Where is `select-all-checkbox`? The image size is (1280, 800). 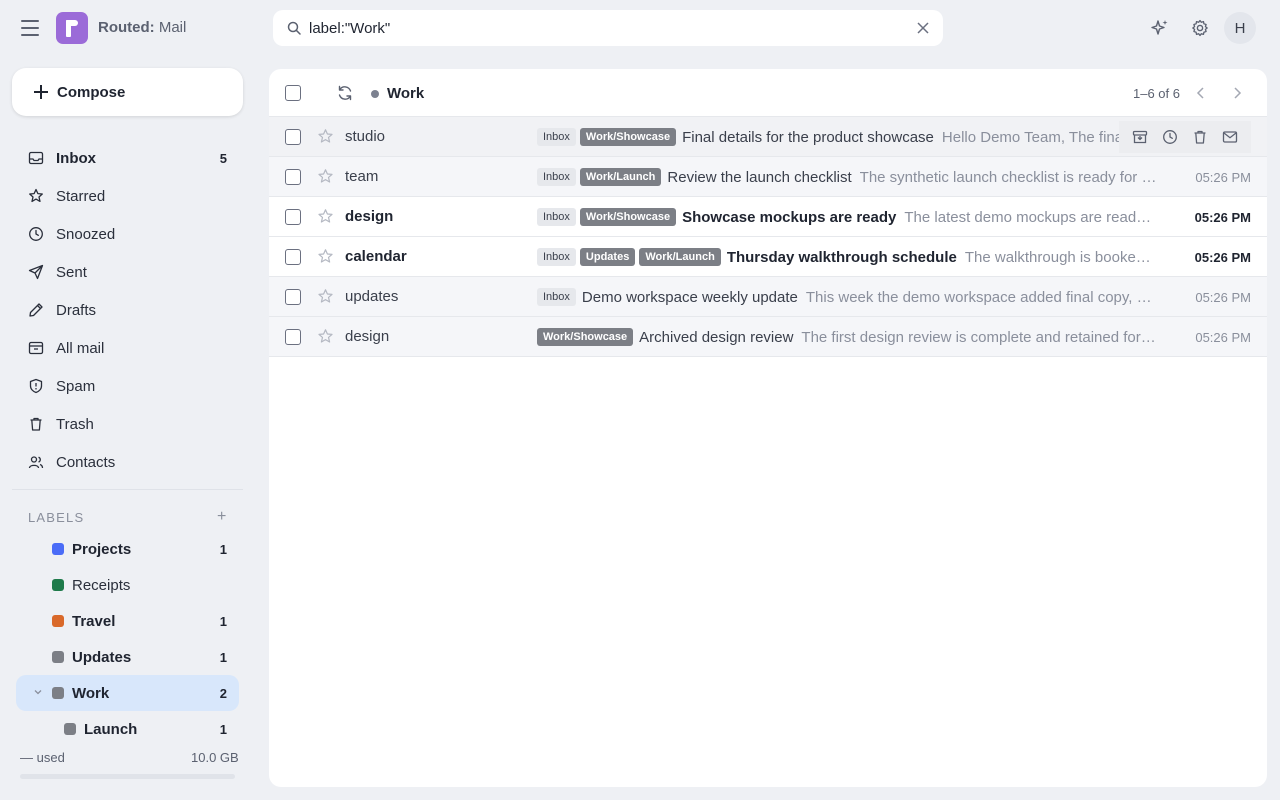
select-all-checkbox is located at coordinates (293, 93).